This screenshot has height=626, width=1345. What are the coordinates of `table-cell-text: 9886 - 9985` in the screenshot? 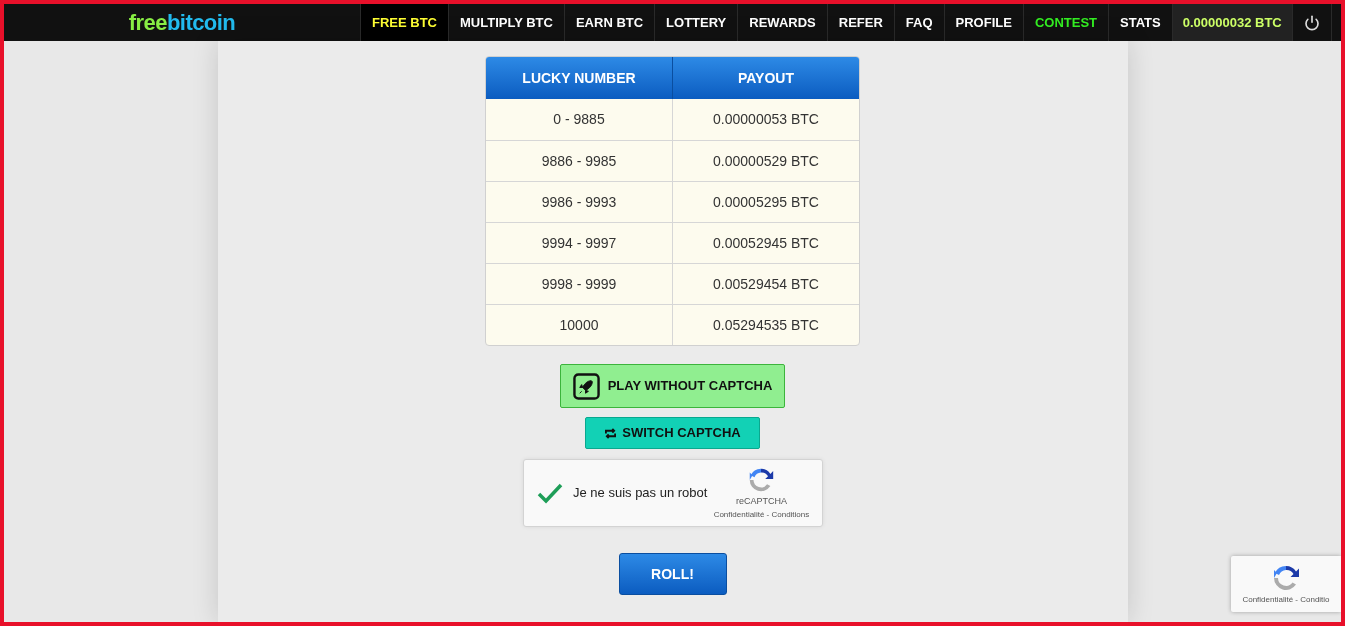 It's located at (579, 161).